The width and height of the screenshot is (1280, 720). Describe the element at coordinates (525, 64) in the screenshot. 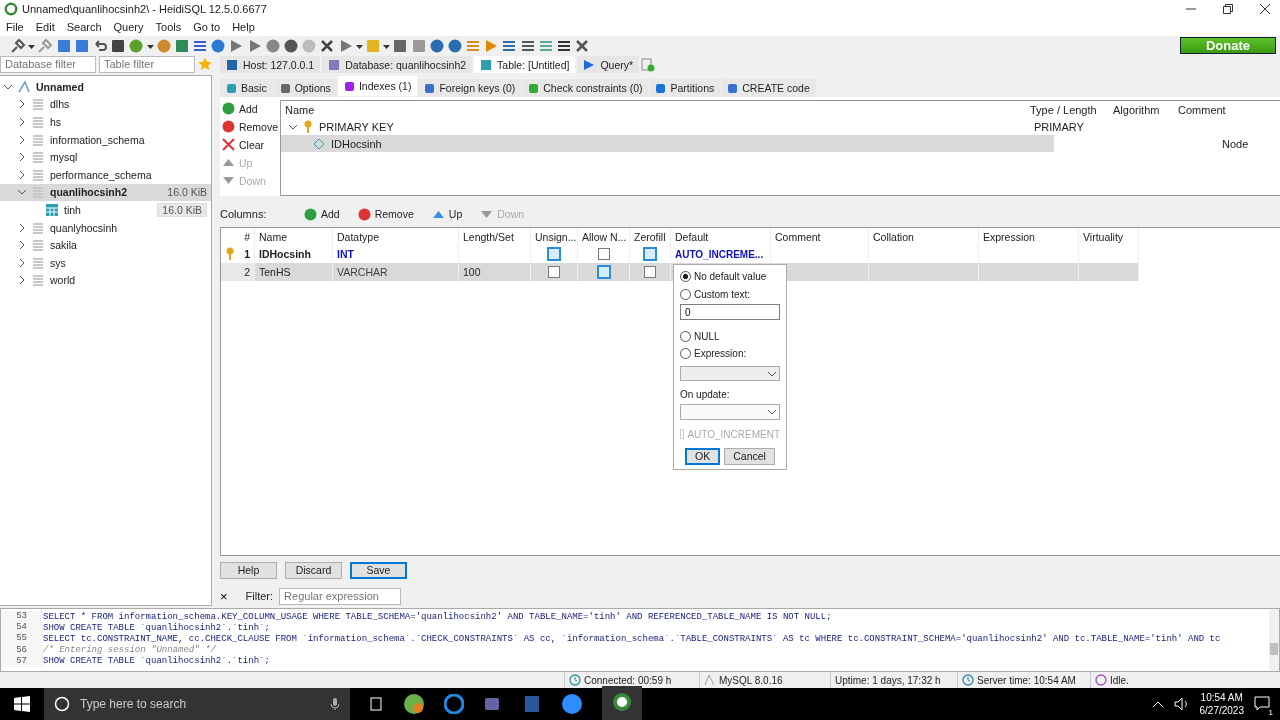

I see `tab: Table: [Untitled]` at that location.